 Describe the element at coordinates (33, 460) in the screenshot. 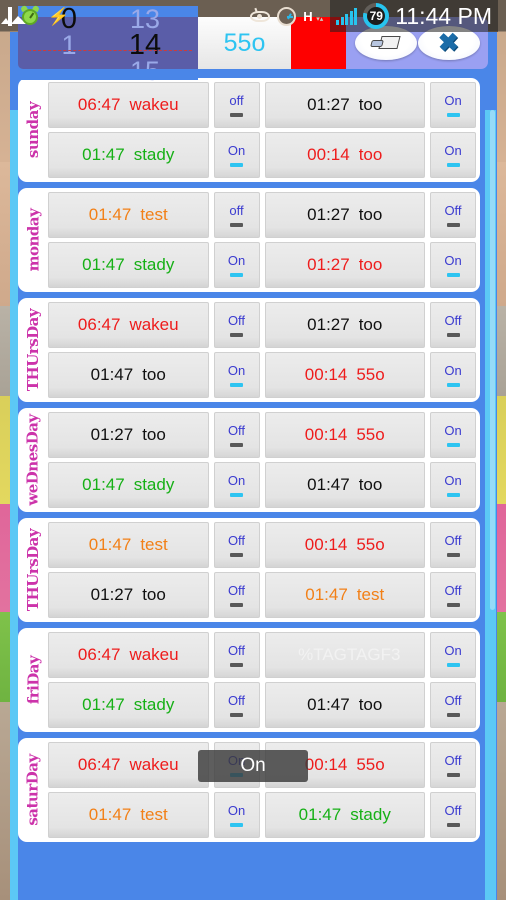

I see `day-label: weDnesDay` at that location.